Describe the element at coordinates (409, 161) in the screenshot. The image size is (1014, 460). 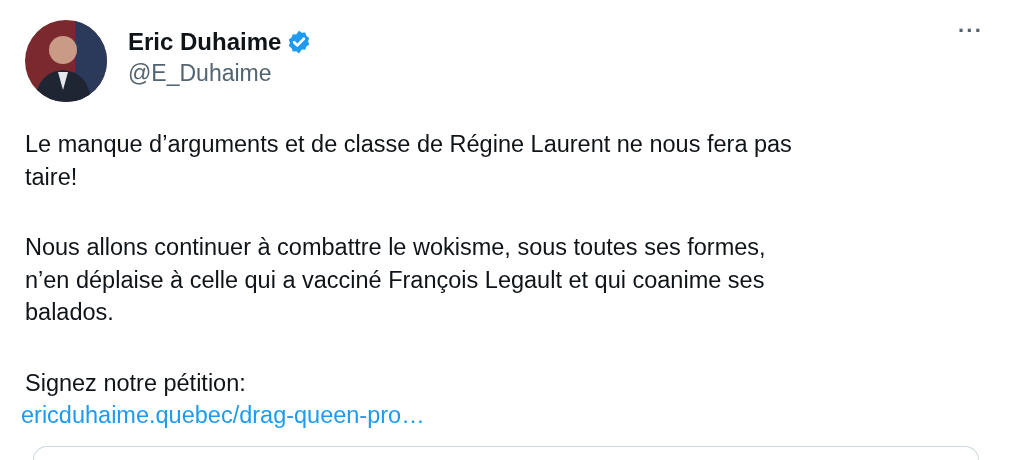
I see `tweet-paragraph: Le manque d’arguments et de classe de Régine Laurent ne nous fera pas taire!` at that location.